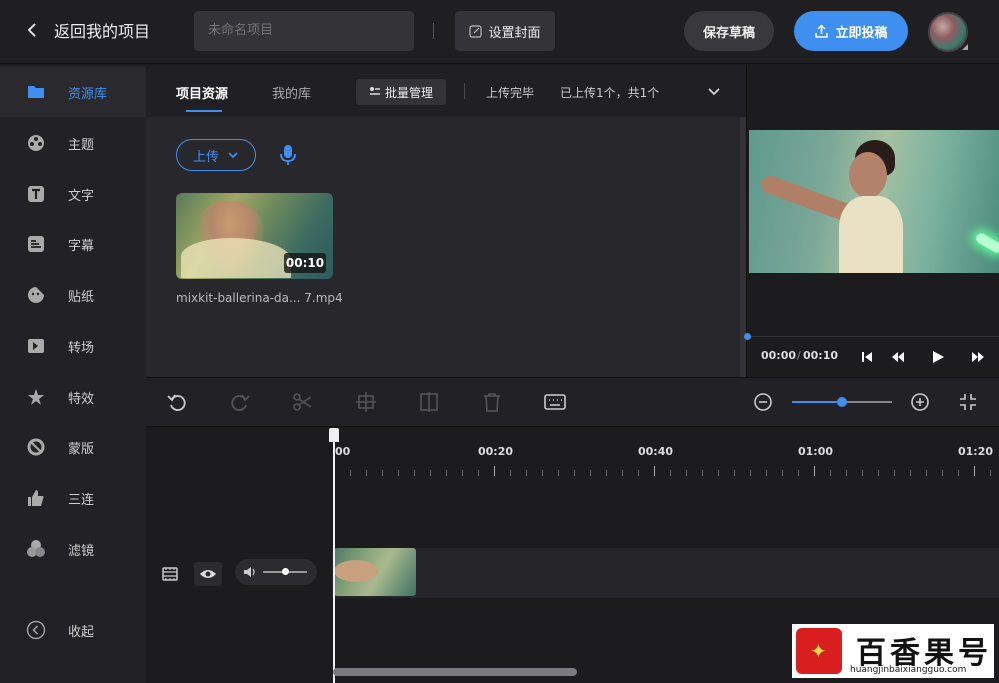 The image size is (999, 683). I want to click on back-to-projects-button: 返回我的项目, so click(88, 30).